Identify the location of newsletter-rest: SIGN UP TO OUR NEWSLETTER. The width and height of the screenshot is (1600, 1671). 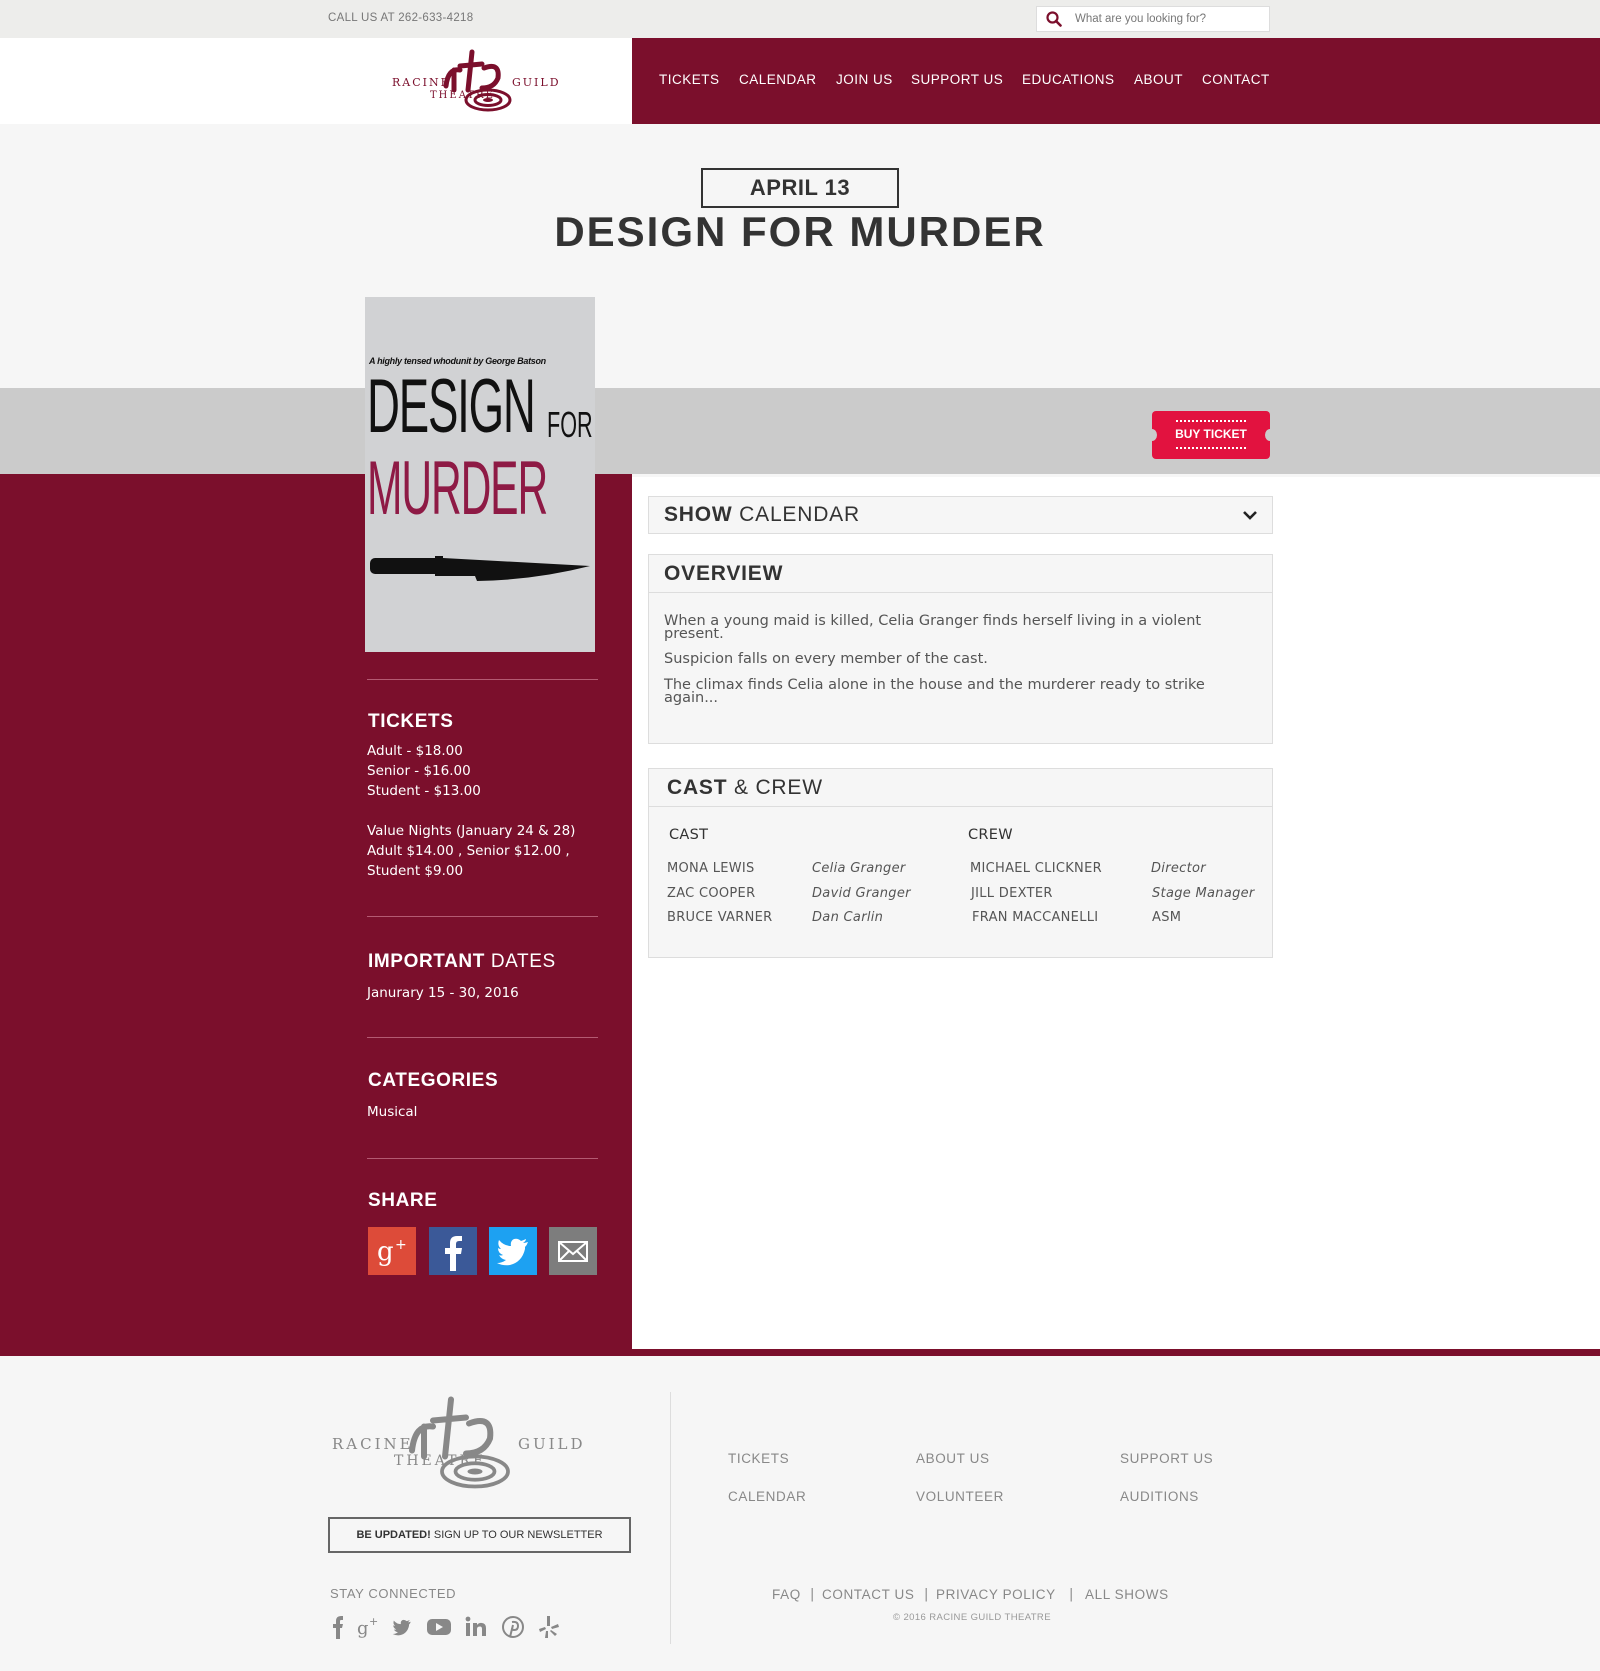
(516, 1535).